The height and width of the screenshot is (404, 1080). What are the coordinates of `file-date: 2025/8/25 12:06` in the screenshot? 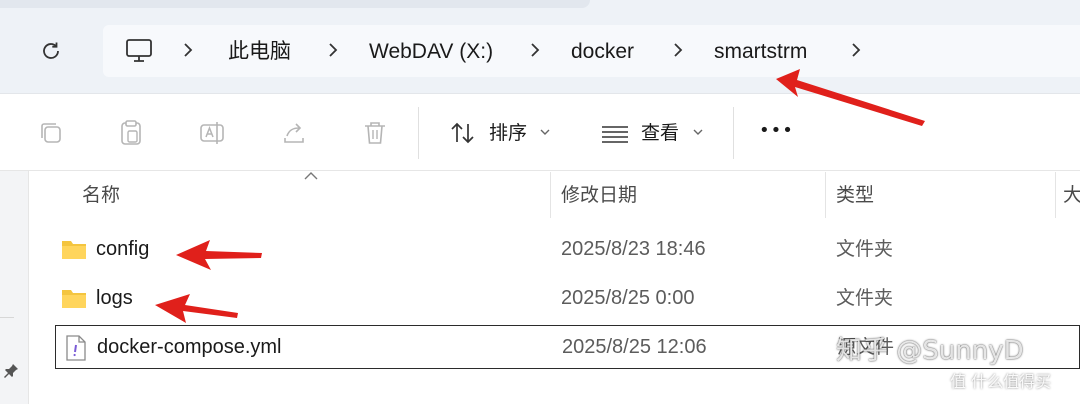 It's located at (634, 347).